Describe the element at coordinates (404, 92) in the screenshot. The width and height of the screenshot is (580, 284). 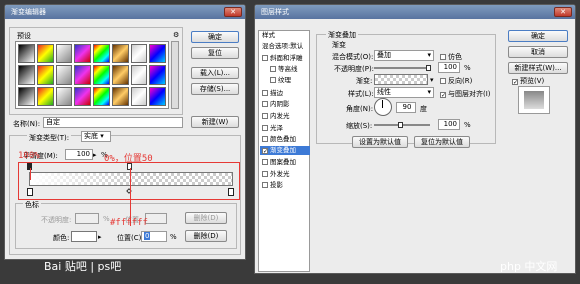
I see `style-select: 线性 ▾` at that location.